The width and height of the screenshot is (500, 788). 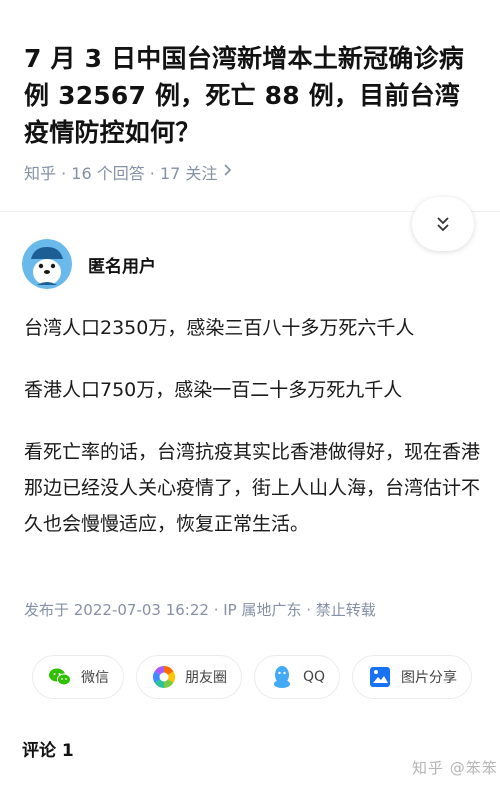 I want to click on author-name: 匿名用户, so click(x=122, y=264).